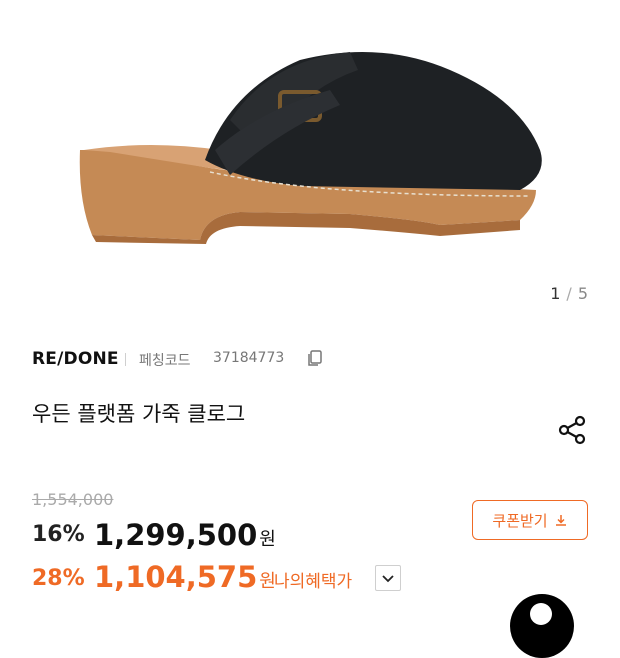  What do you see at coordinates (315, 358) in the screenshot?
I see `copy-icon` at bounding box center [315, 358].